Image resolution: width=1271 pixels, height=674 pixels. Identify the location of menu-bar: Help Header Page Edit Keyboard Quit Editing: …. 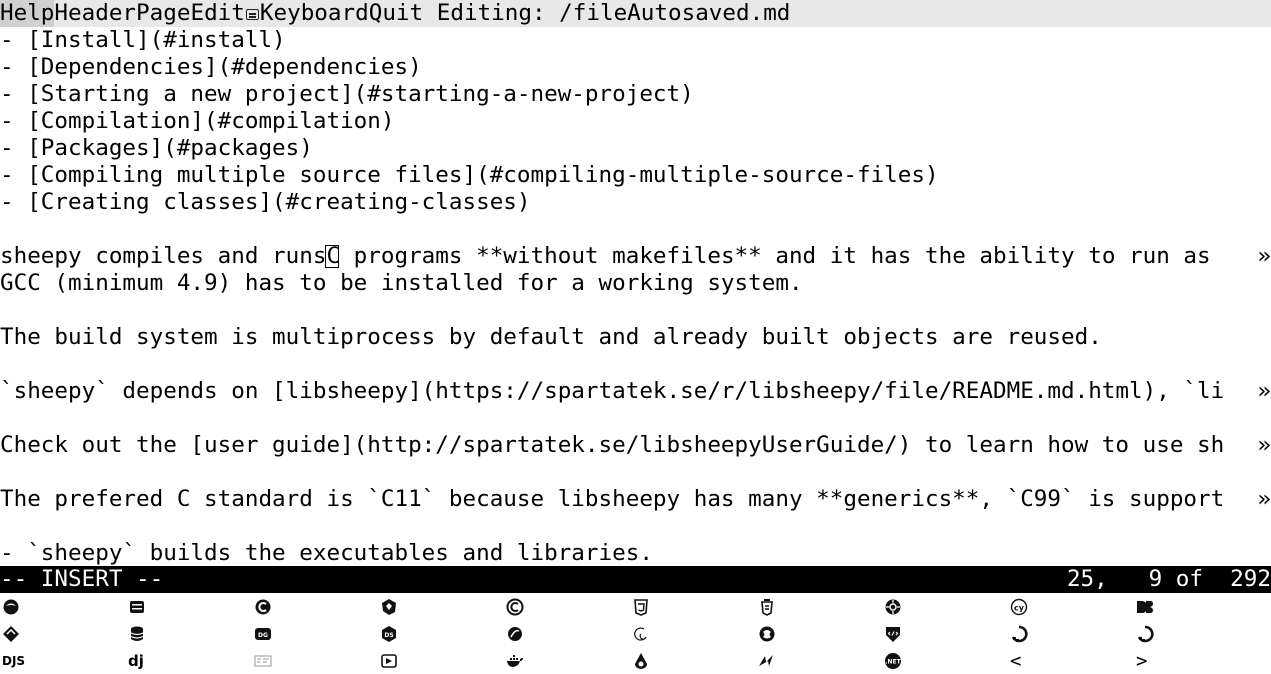
(635, 13).